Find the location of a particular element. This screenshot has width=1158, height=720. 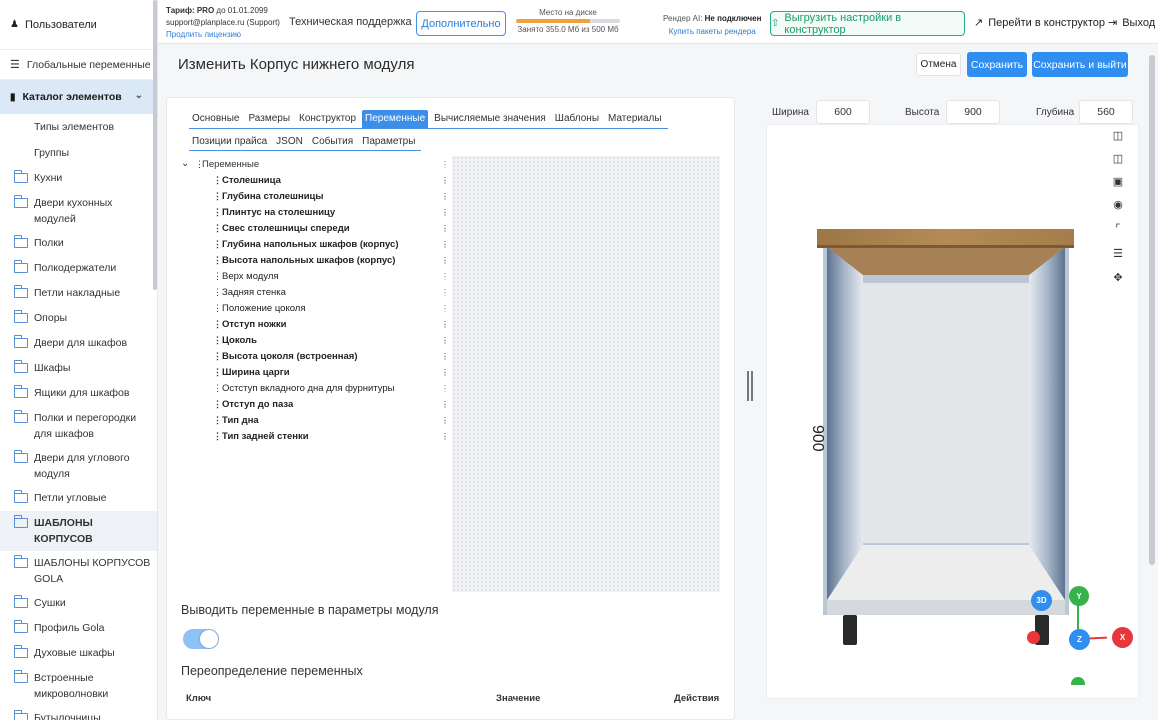

save-button: Сохранить is located at coordinates (997, 64).